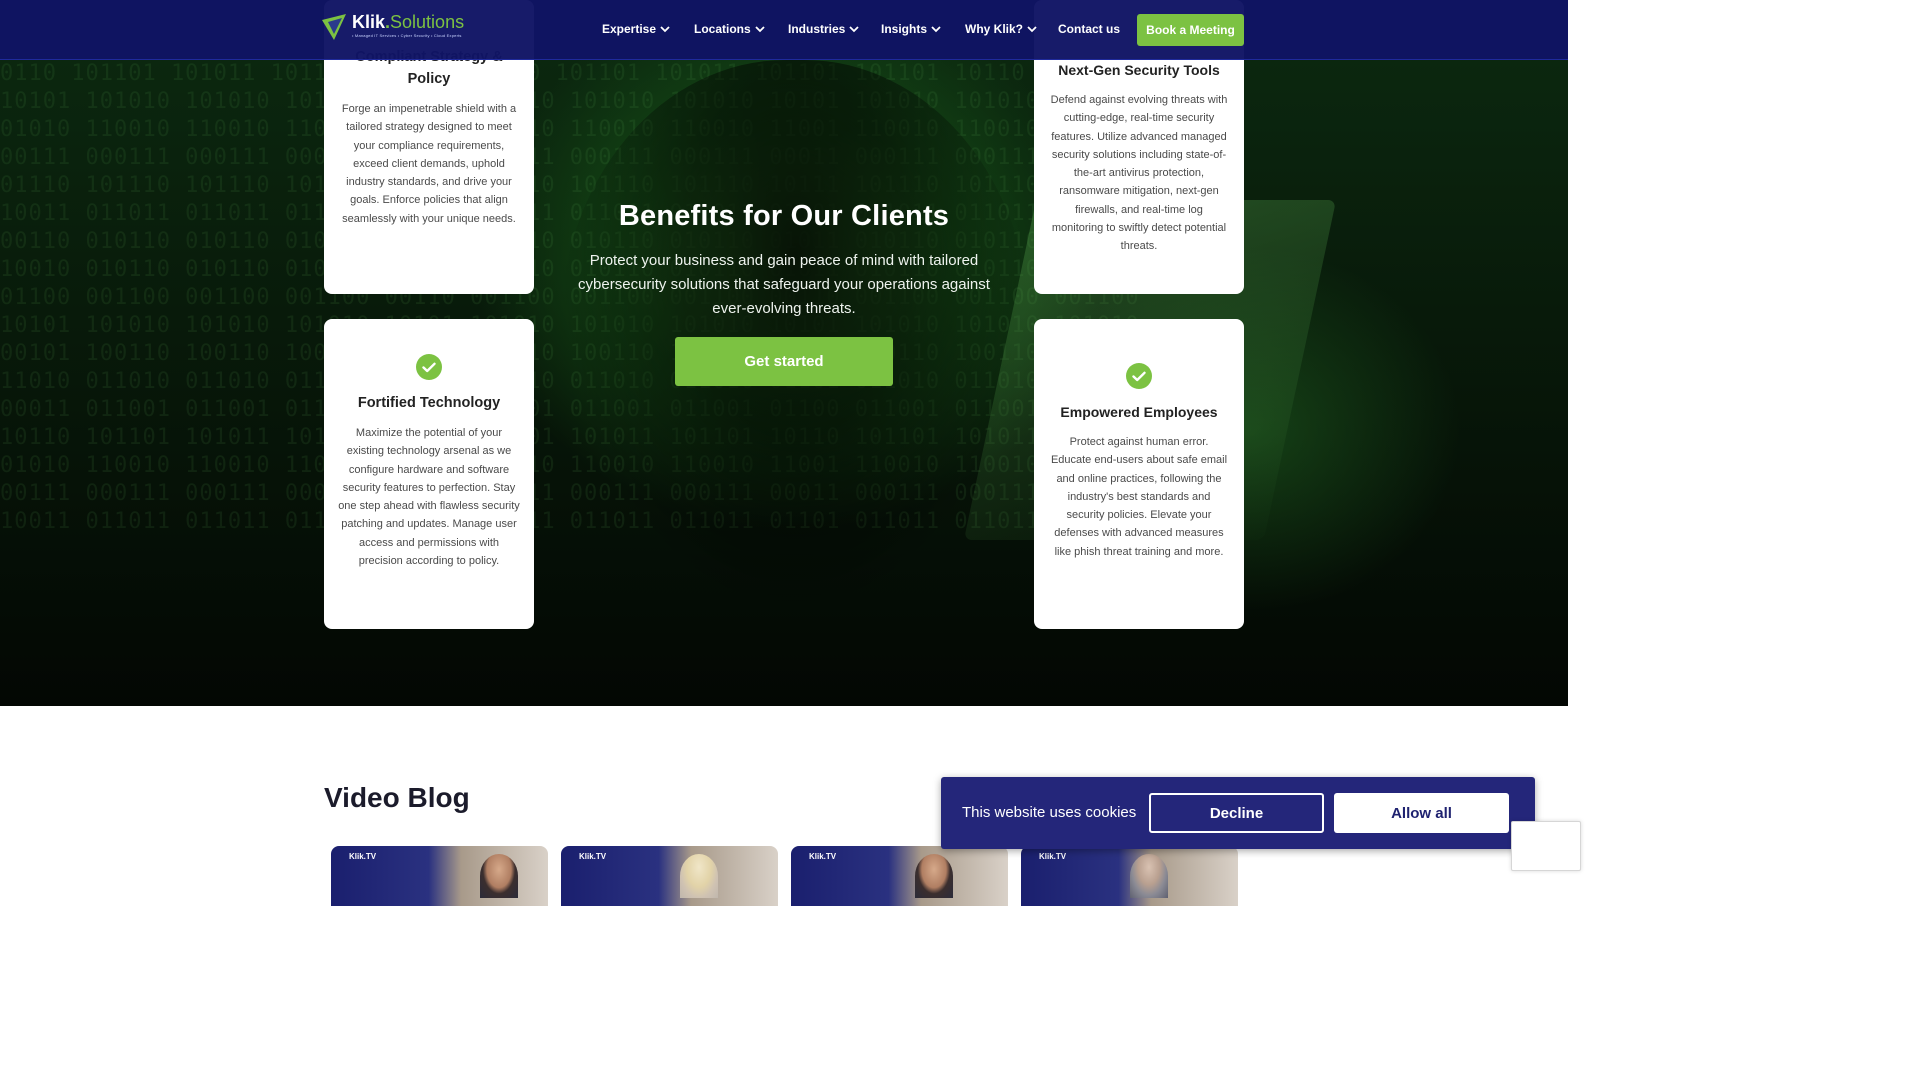 This screenshot has width=1920, height=1080. I want to click on recaptcha-badge, so click(1546, 846).